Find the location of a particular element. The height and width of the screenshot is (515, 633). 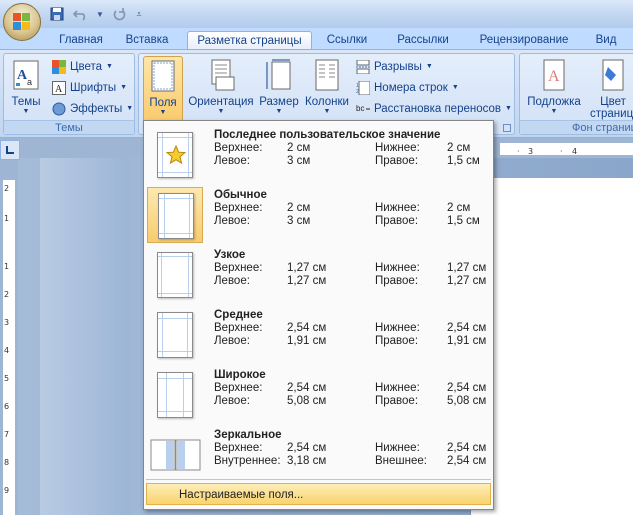

office-logo-icon is located at coordinates (22, 22).